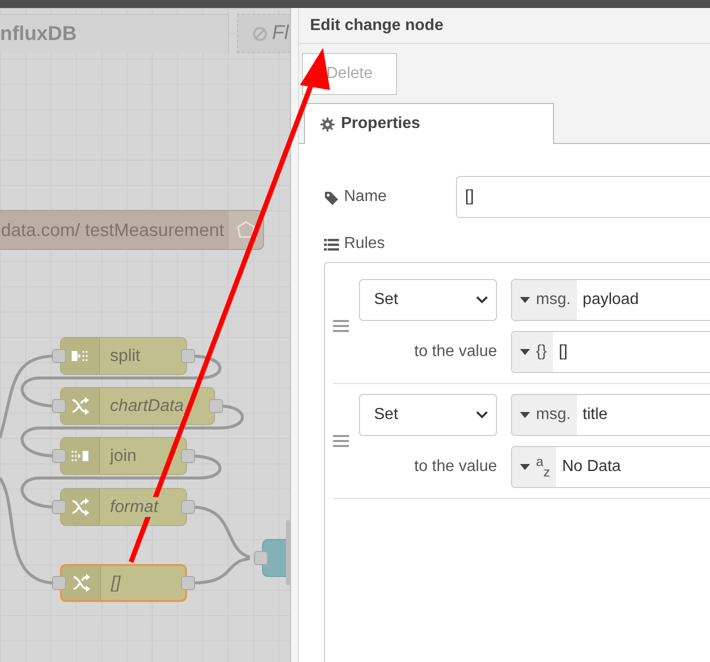  I want to click on list-icon, so click(331, 244).